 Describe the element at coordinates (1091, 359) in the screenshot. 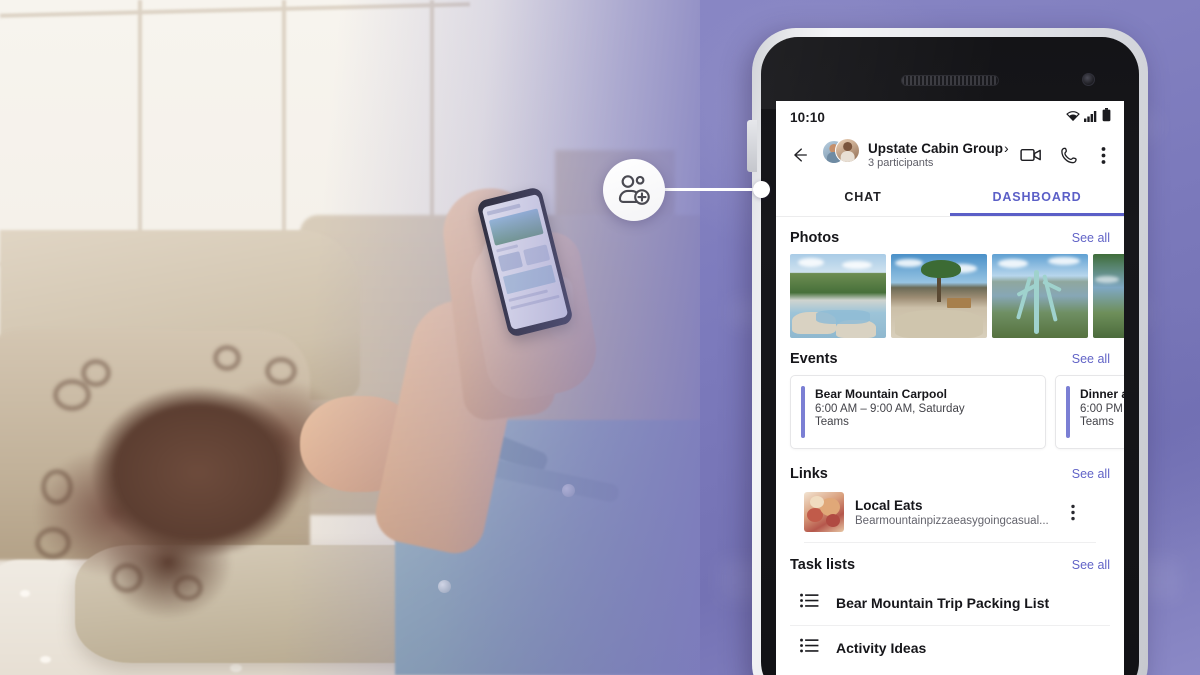

I see `events-see-all-link: See all` at that location.